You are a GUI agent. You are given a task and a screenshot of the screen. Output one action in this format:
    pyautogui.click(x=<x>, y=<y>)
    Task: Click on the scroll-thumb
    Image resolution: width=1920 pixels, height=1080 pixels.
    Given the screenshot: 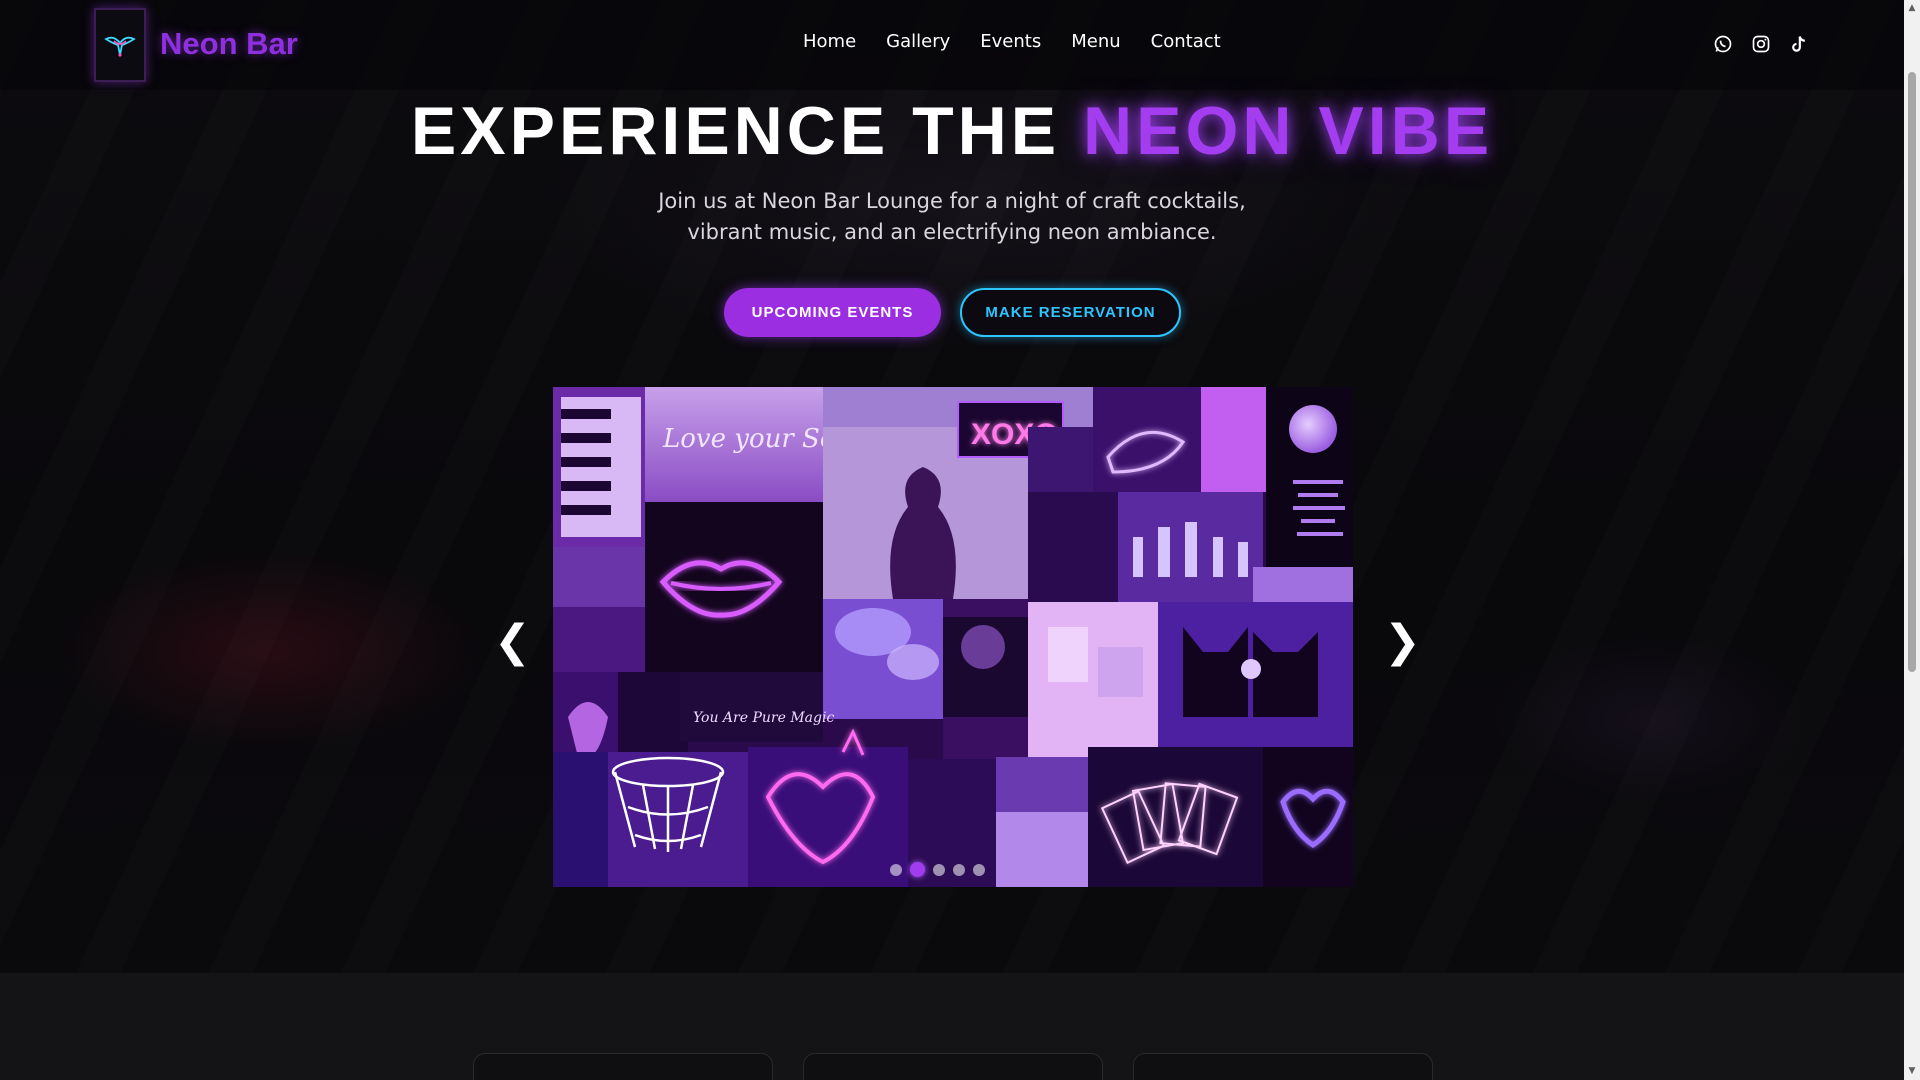 What is the action you would take?
    pyautogui.click(x=1912, y=372)
    